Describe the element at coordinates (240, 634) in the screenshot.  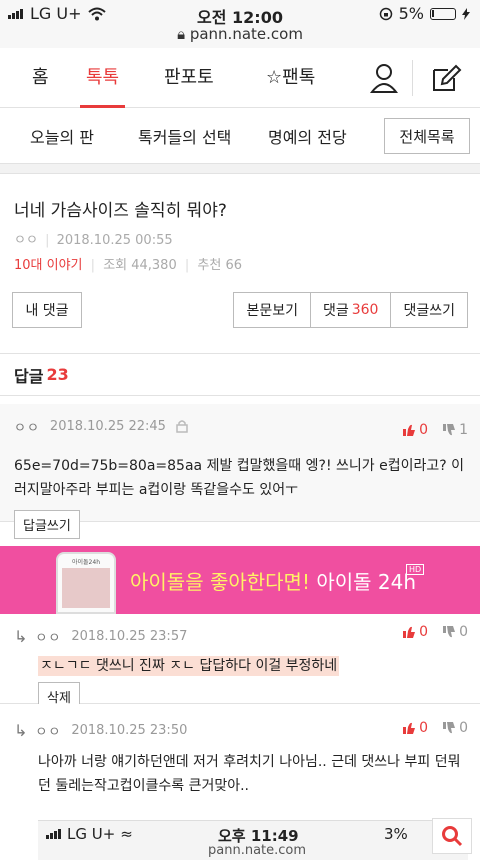
I see `comment-header: ↳ ㅇㅇ 2018.10.25 23:57` at that location.